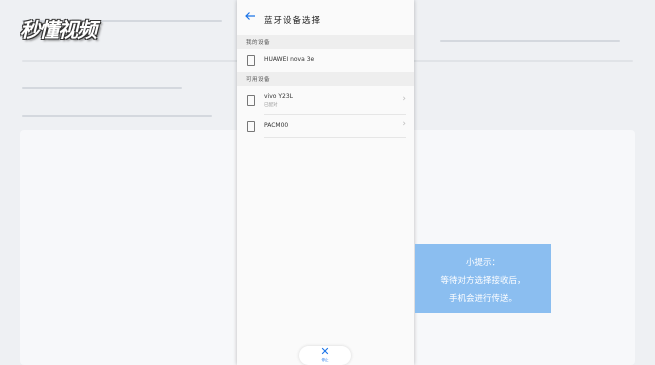  Describe the element at coordinates (58, 30) in the screenshot. I see `watermark-logo: 秒懂视频` at that location.